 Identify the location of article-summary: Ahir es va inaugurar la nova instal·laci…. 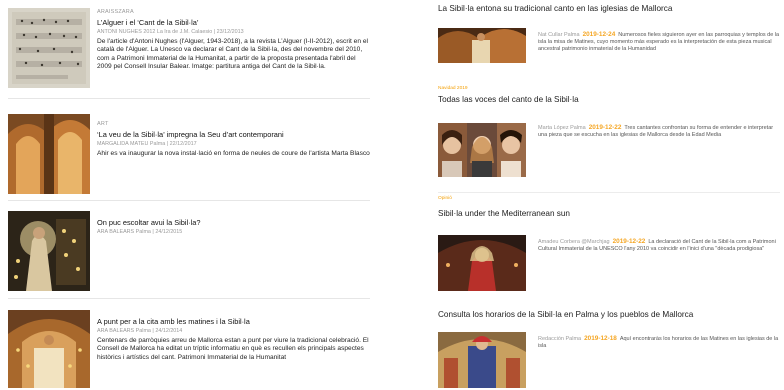
(233, 153).